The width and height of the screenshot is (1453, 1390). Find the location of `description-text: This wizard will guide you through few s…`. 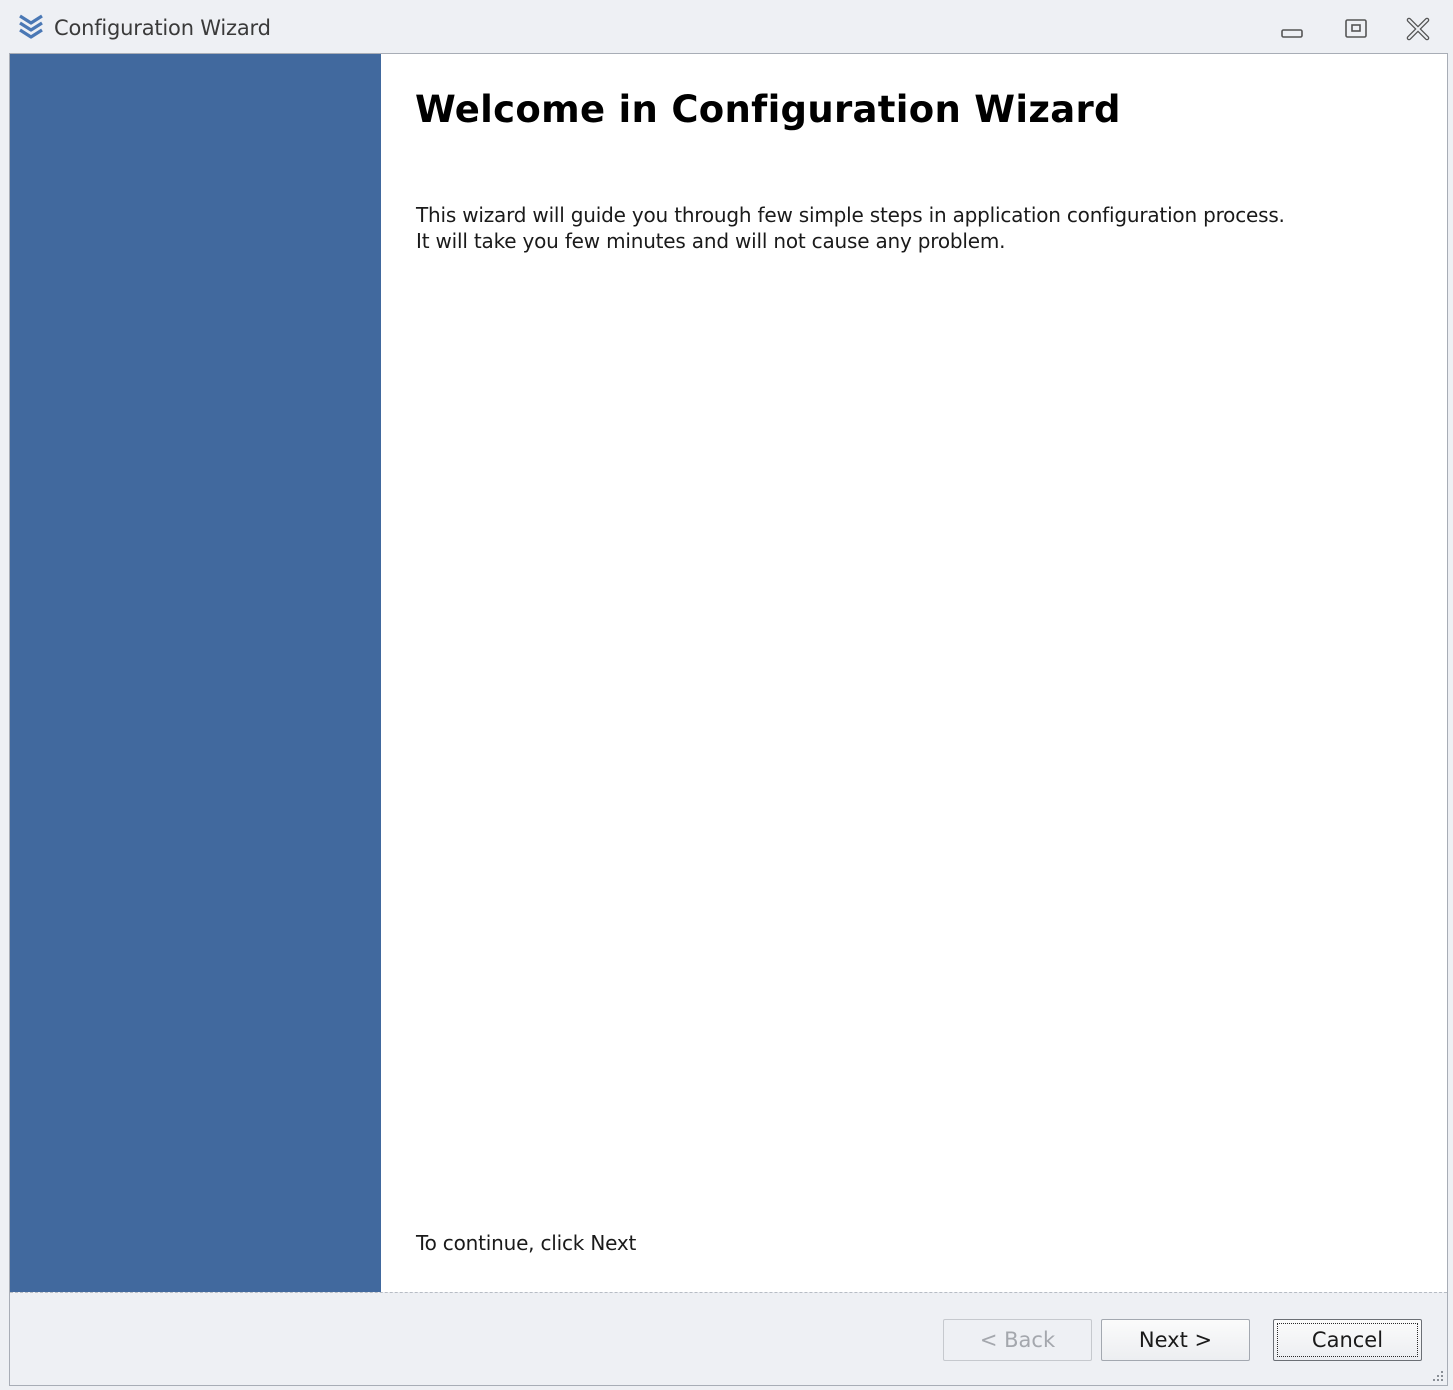

description-text: This wizard will guide you through few s… is located at coordinates (850, 228).